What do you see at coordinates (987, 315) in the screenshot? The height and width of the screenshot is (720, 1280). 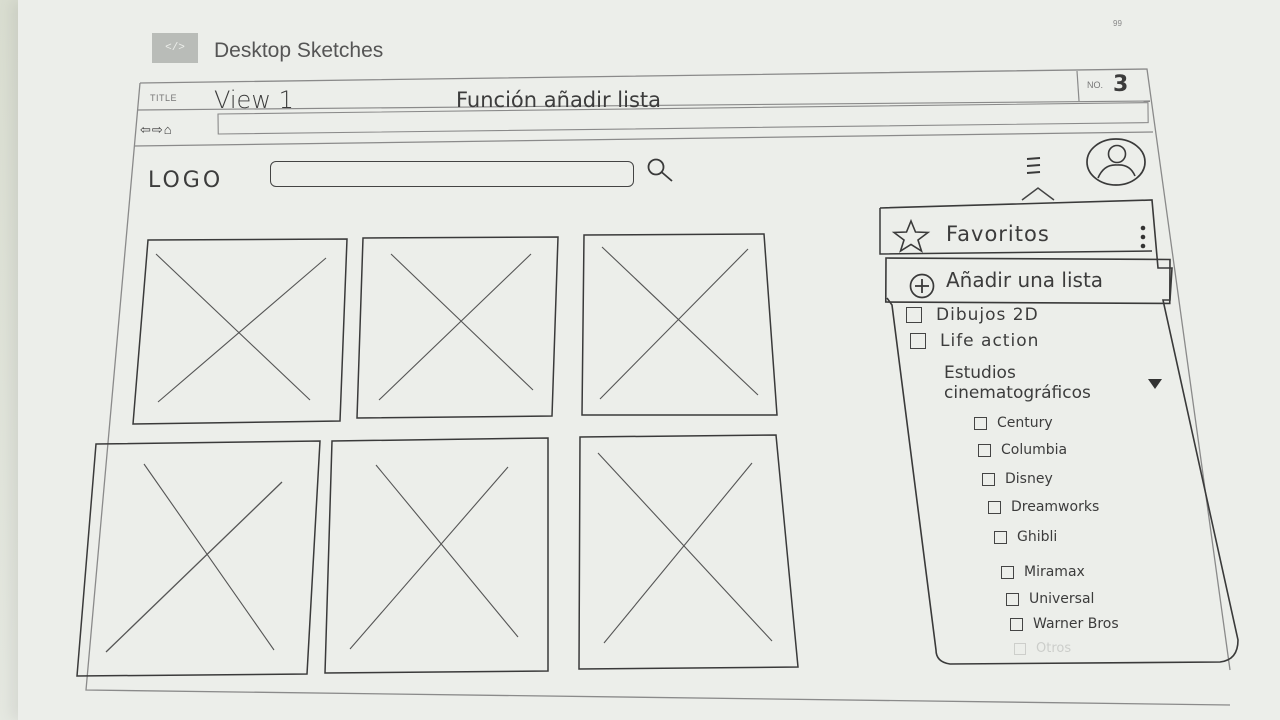 I see `category-label: Dibujos 2D` at bounding box center [987, 315].